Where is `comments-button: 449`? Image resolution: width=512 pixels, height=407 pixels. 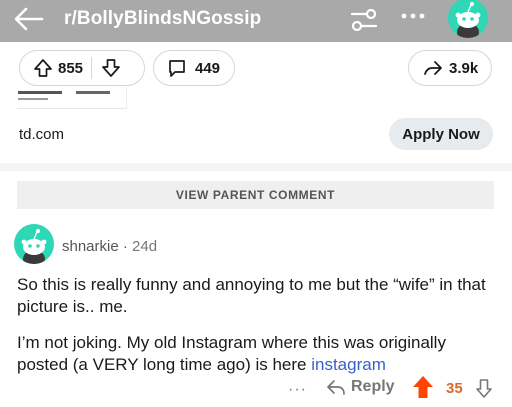
comments-button: 449 is located at coordinates (194, 68).